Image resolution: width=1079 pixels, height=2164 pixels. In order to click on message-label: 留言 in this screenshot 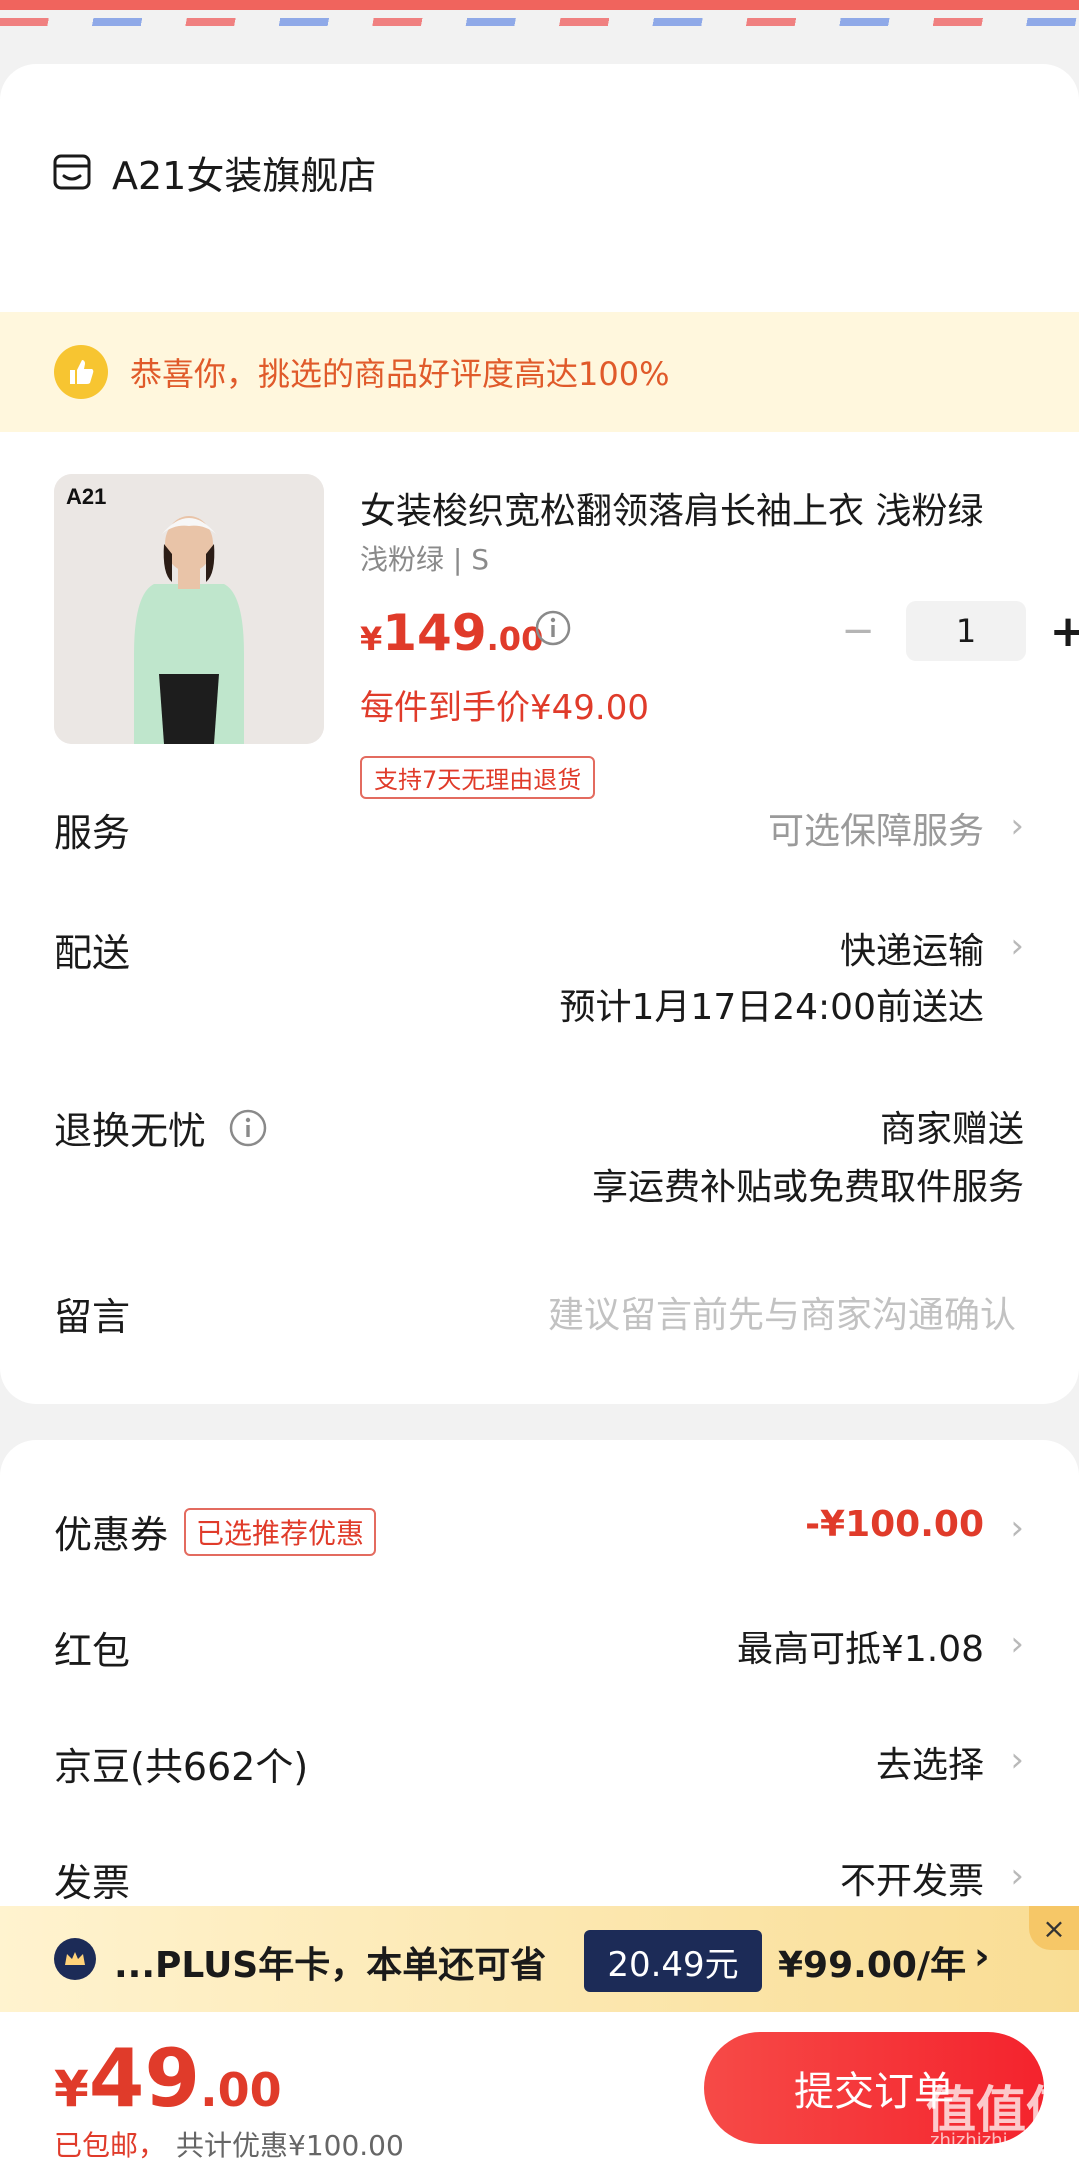, I will do `click(92, 1317)`.